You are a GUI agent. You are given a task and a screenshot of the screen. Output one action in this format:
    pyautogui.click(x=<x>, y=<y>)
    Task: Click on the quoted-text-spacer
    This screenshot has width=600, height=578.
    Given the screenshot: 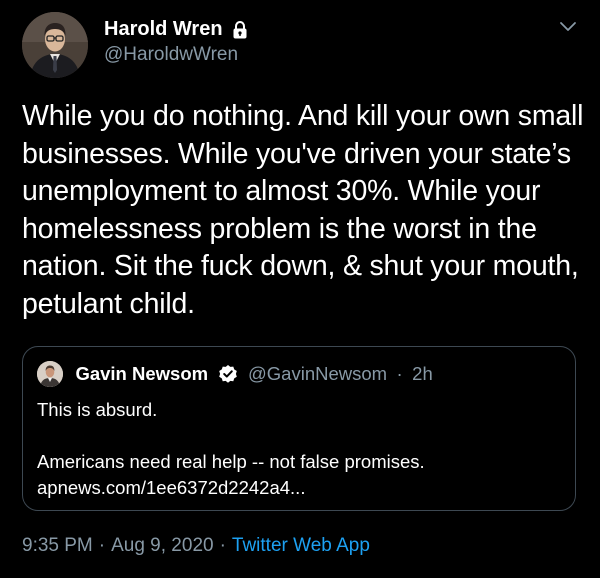 What is the action you would take?
    pyautogui.click(x=297, y=436)
    